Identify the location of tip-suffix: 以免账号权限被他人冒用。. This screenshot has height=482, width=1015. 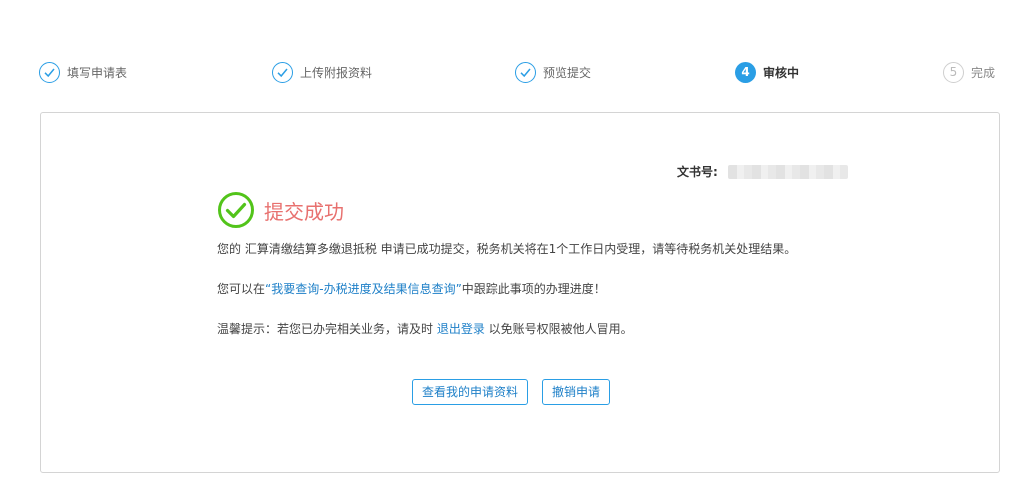
(558, 329).